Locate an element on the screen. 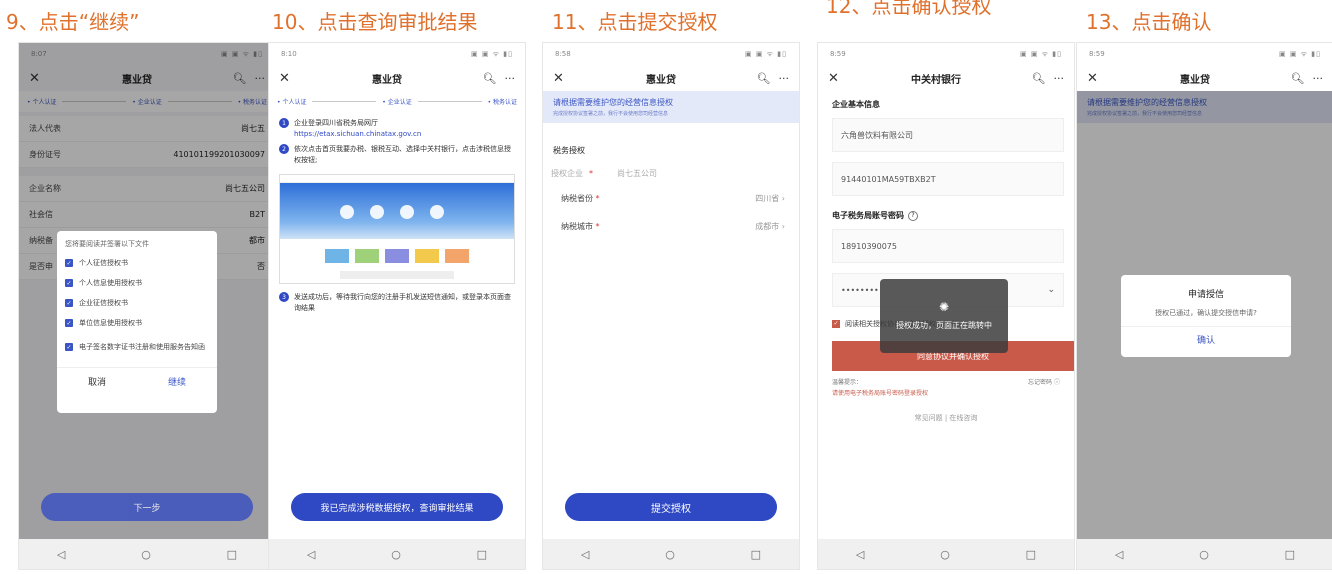  tip-text: 请使用电子税务局账号密码登录授权 is located at coordinates (880, 393).